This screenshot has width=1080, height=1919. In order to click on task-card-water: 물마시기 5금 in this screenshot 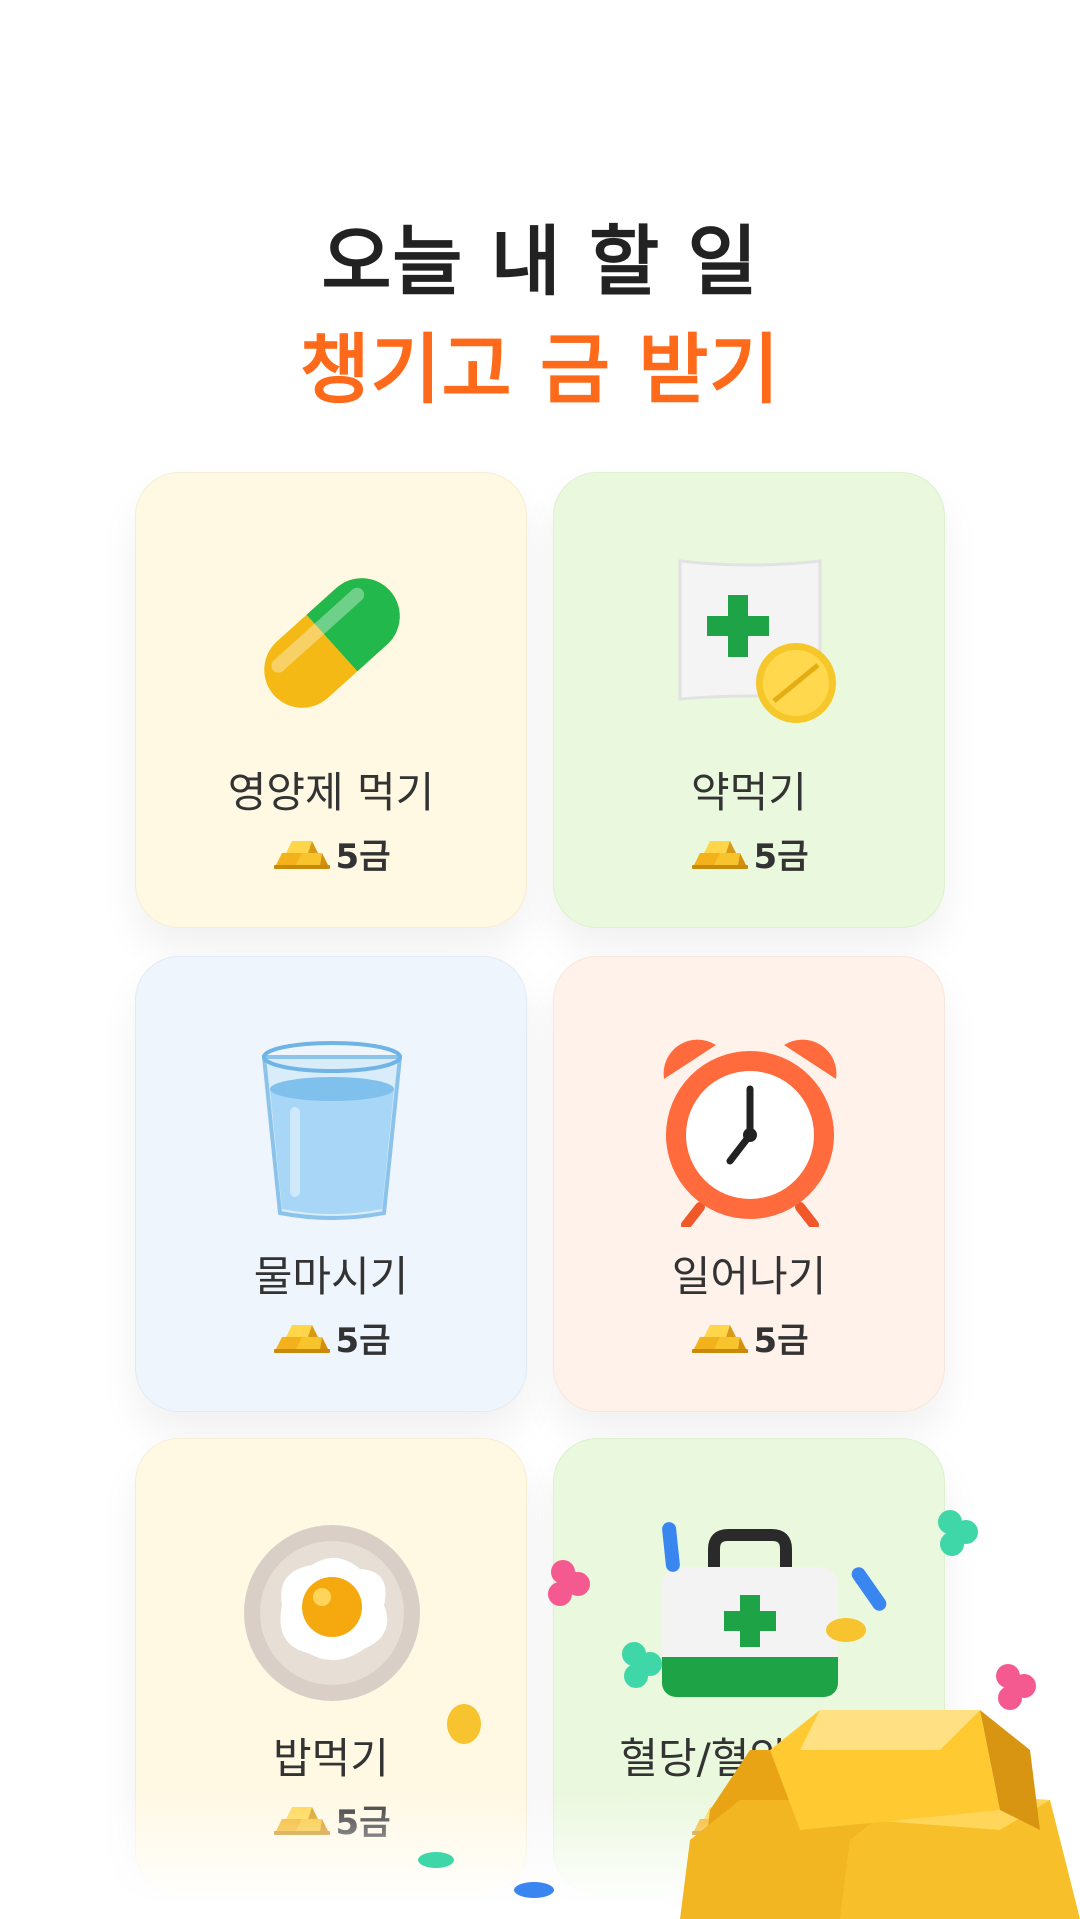, I will do `click(331, 1184)`.